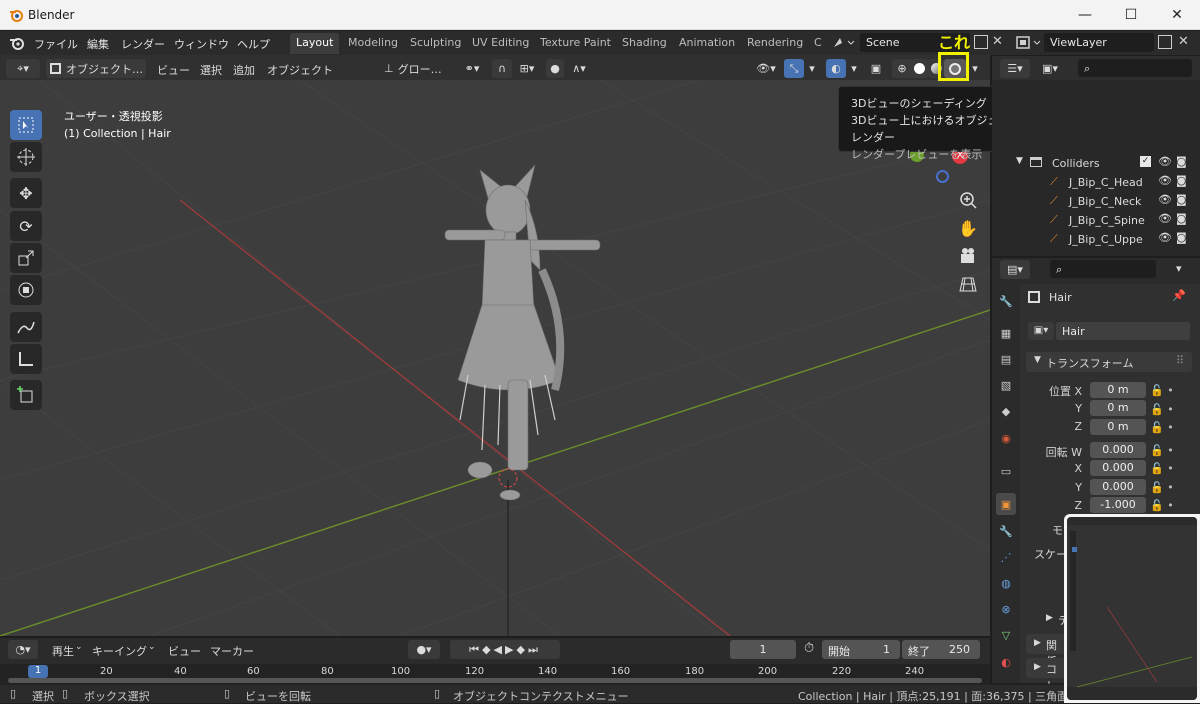 The height and width of the screenshot is (704, 1200). I want to click on shading-solid-icon, so click(919, 68).